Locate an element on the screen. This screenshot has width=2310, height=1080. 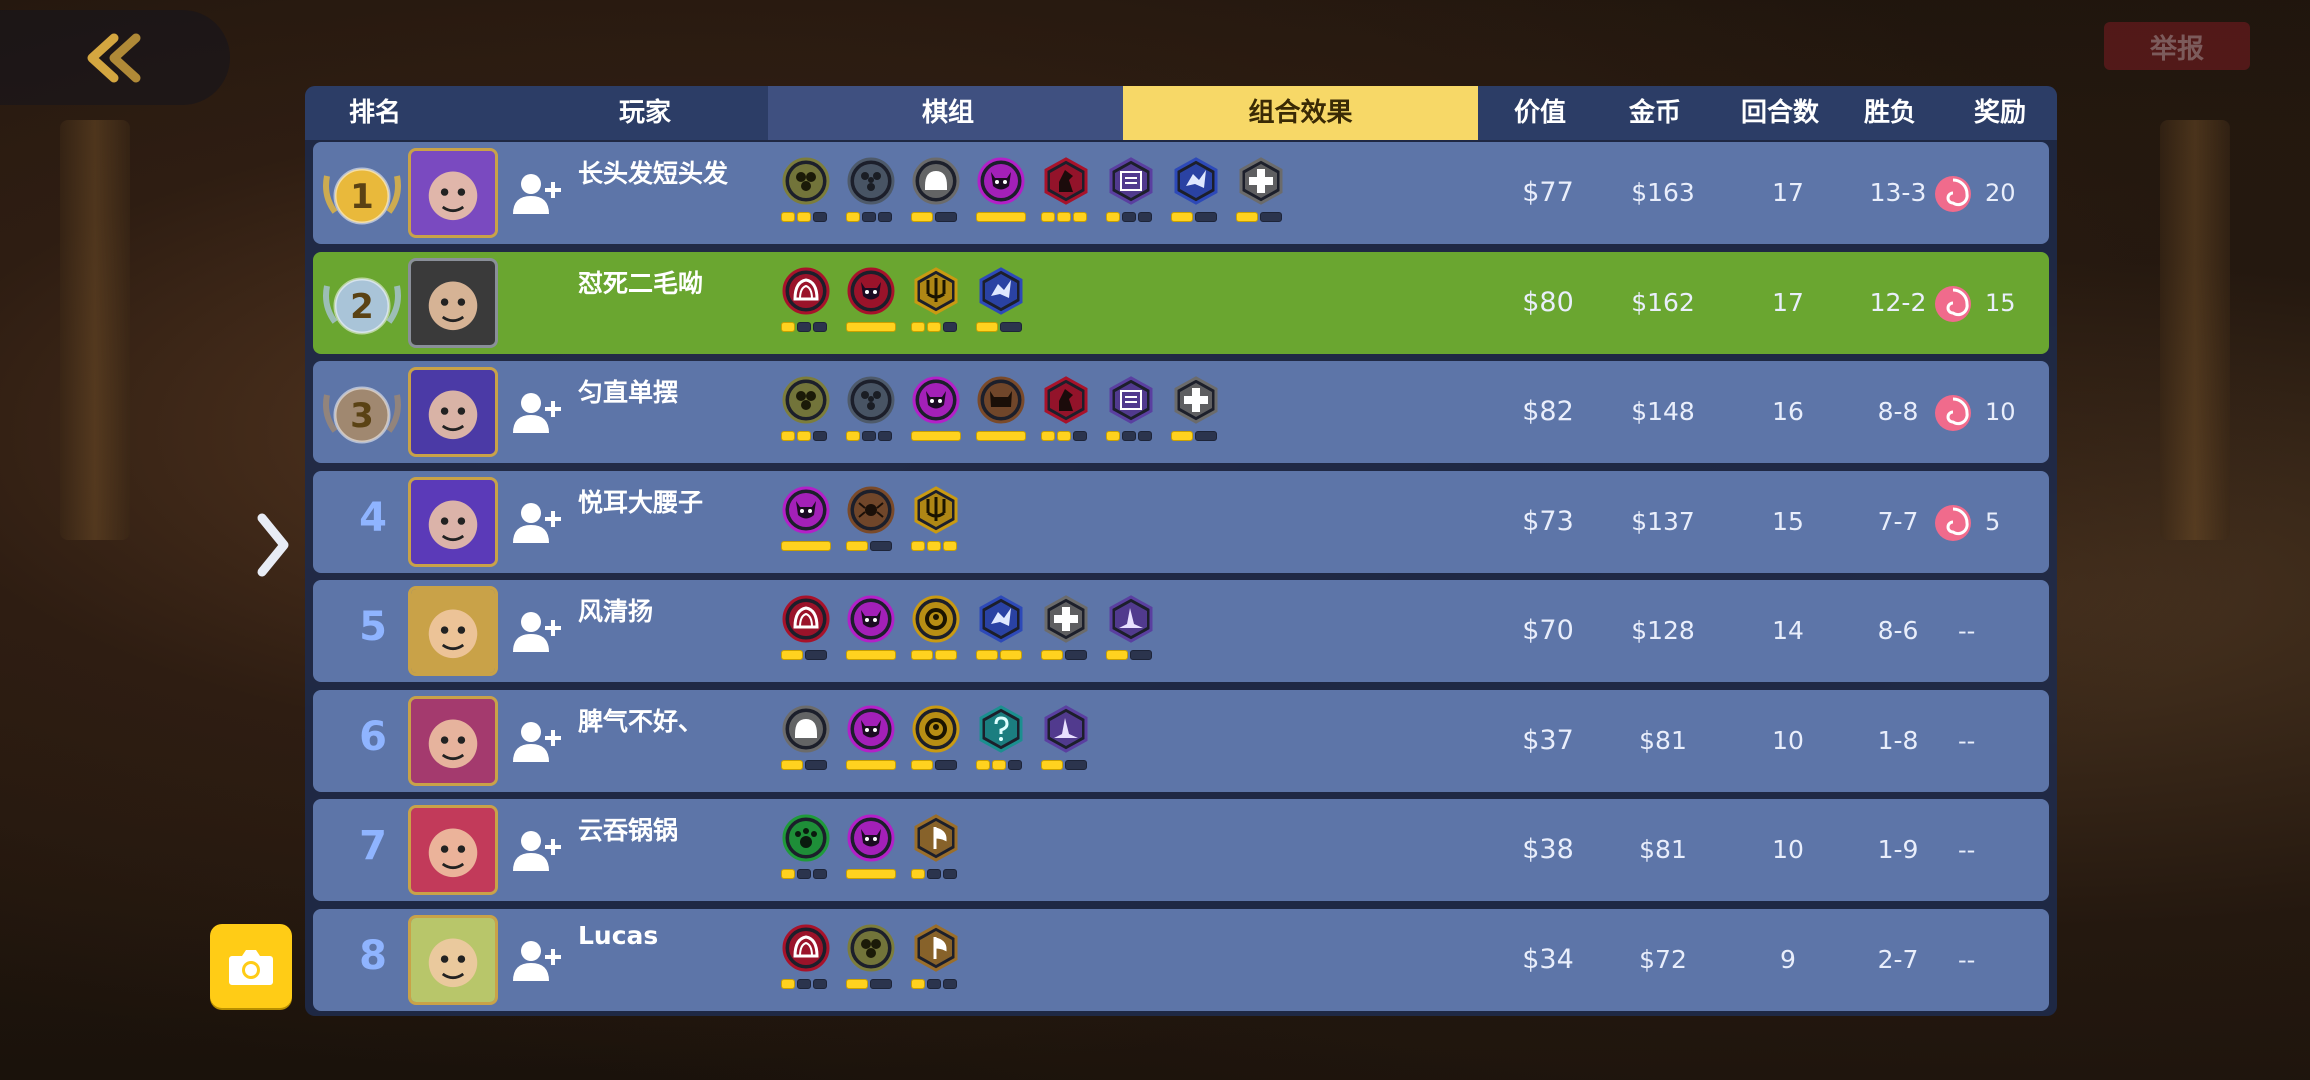
player-row: 2 怼死二毛呦 $80 $162 17 12-2 15 is located at coordinates (1181, 302).